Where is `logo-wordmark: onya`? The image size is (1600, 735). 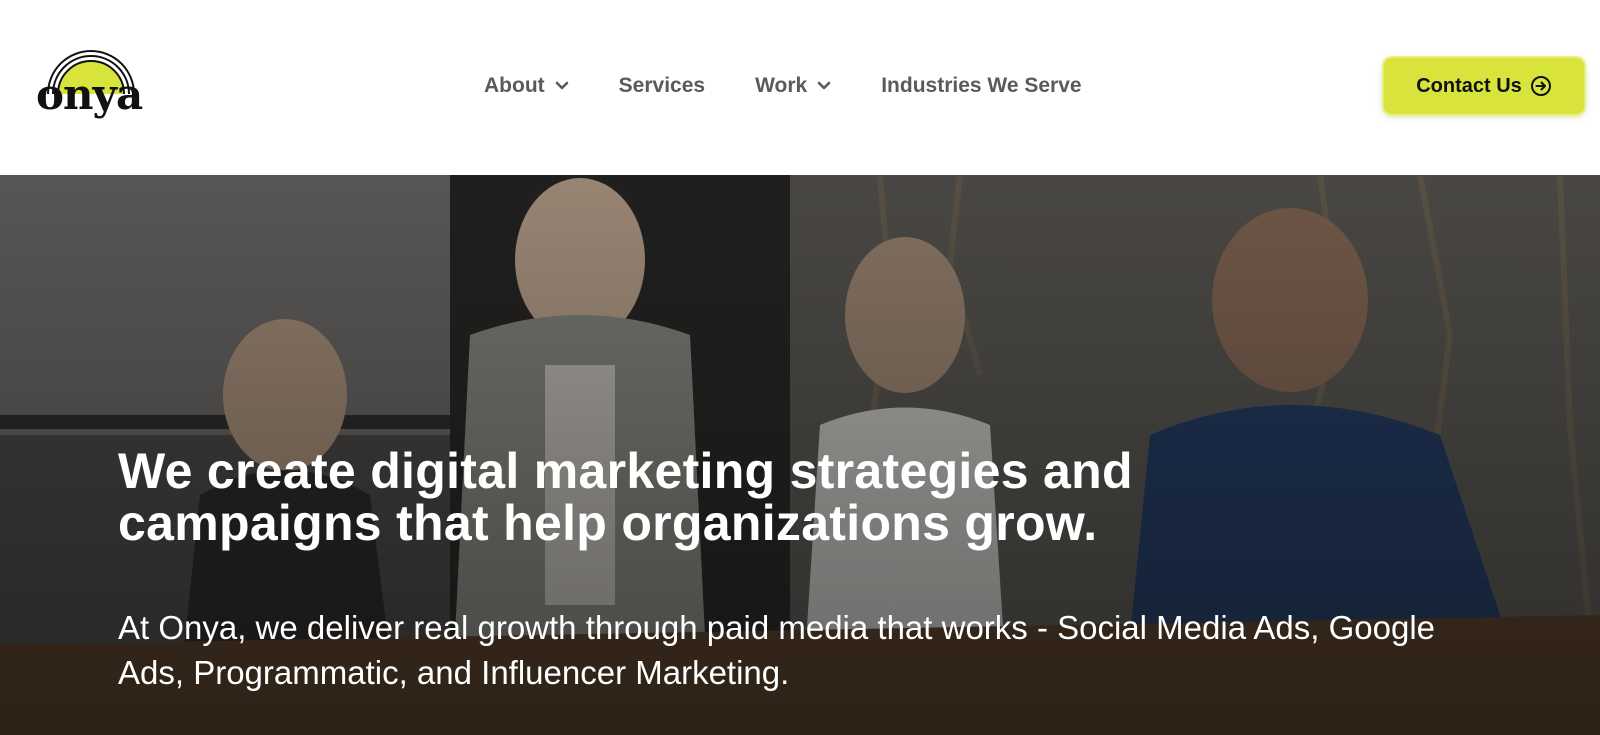 logo-wordmark: onya is located at coordinates (89, 94).